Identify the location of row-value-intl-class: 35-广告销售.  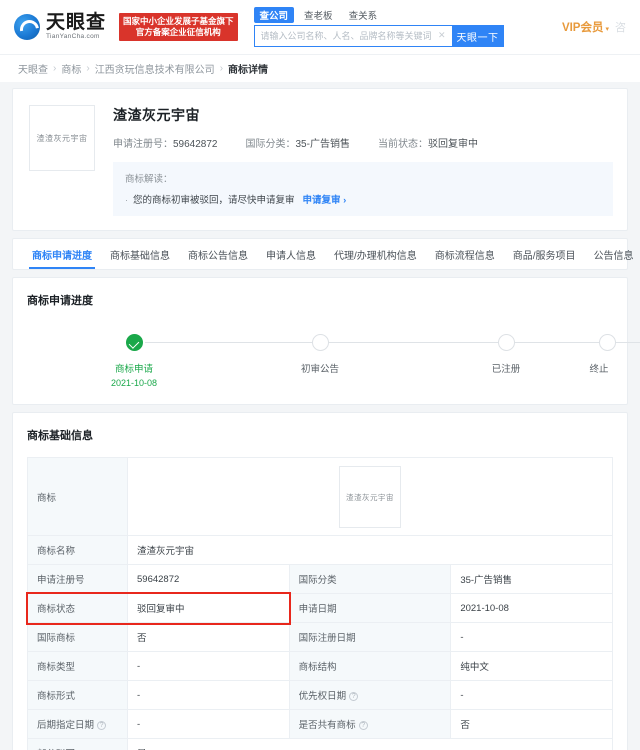
(531, 579).